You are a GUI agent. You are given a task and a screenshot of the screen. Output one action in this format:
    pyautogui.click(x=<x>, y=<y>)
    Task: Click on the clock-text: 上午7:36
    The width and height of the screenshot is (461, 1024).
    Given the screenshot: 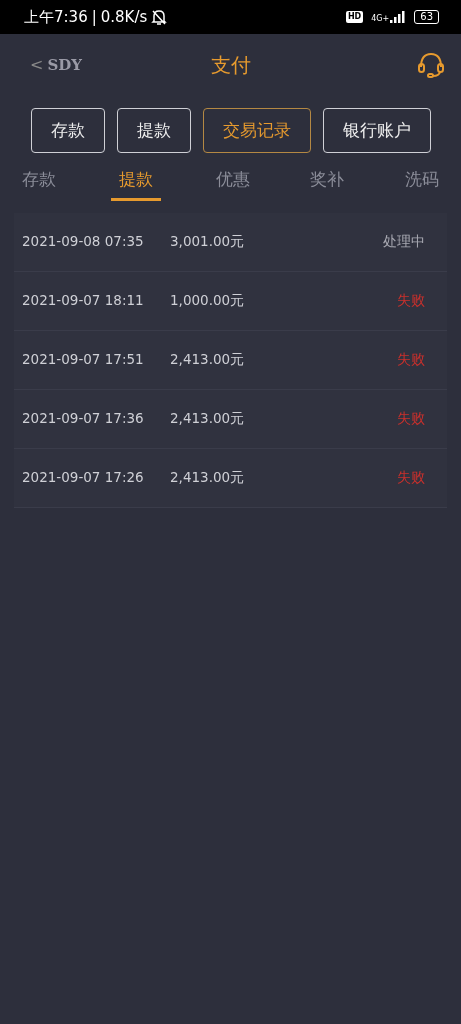 What is the action you would take?
    pyautogui.click(x=56, y=17)
    